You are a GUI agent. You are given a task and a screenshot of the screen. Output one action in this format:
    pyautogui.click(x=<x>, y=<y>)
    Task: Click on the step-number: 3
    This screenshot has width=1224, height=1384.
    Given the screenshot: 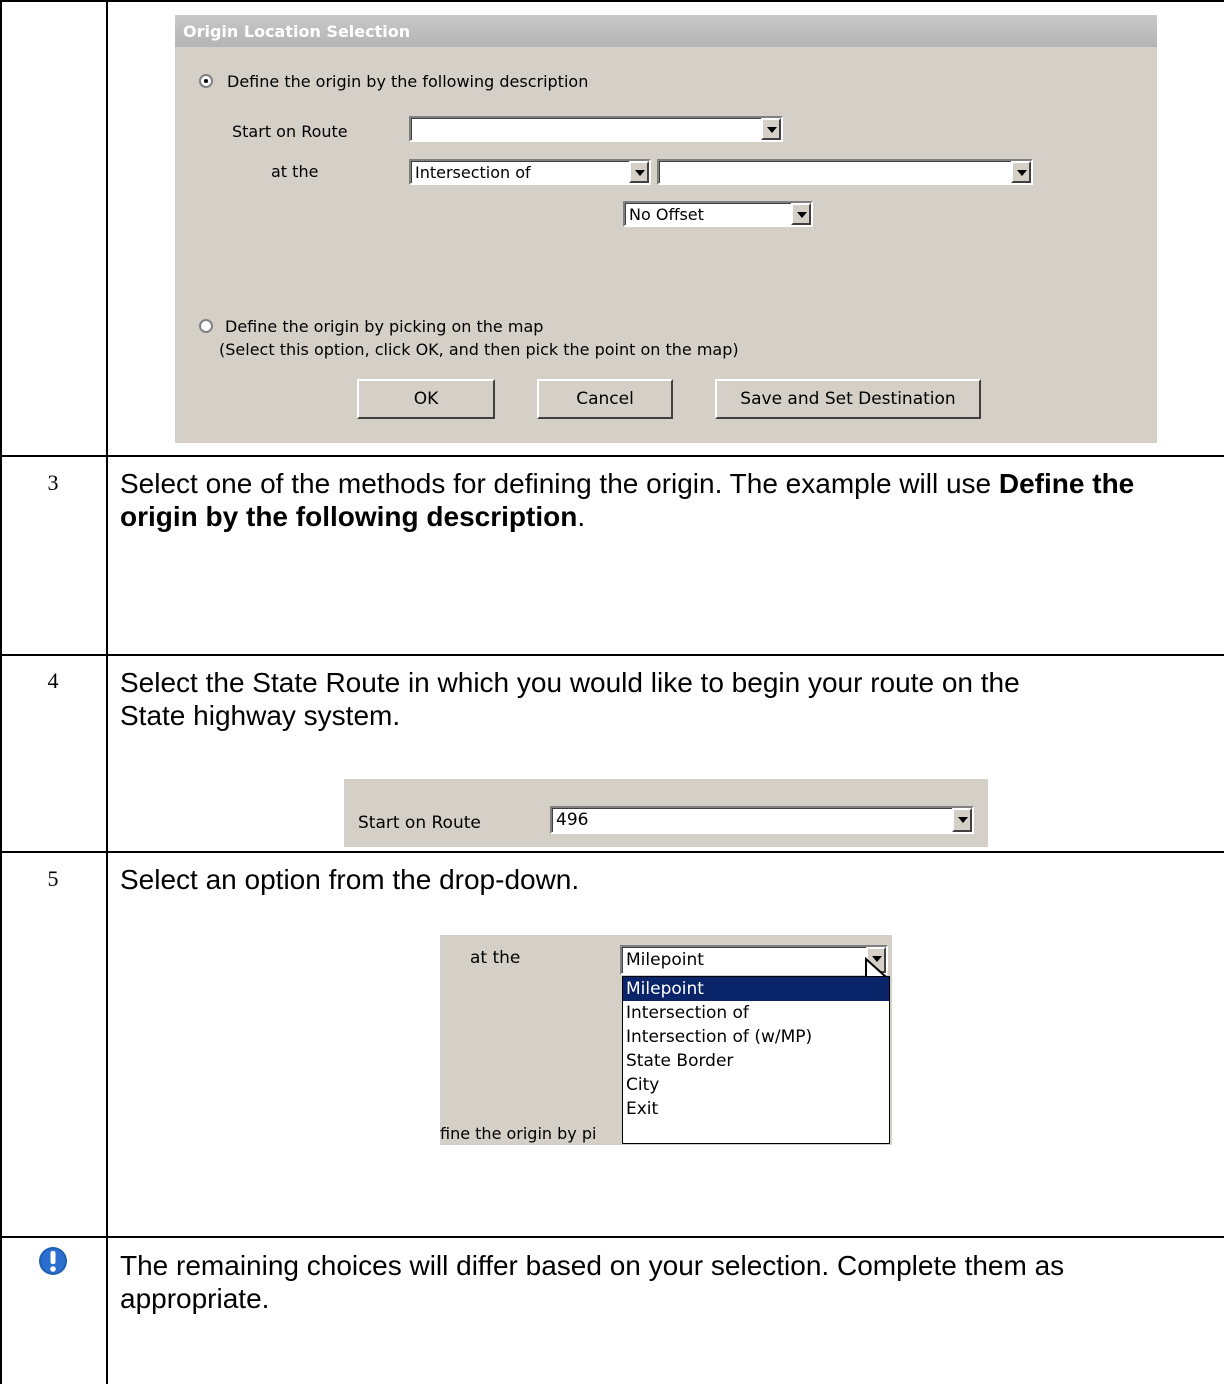 What is the action you would take?
    pyautogui.click(x=53, y=482)
    